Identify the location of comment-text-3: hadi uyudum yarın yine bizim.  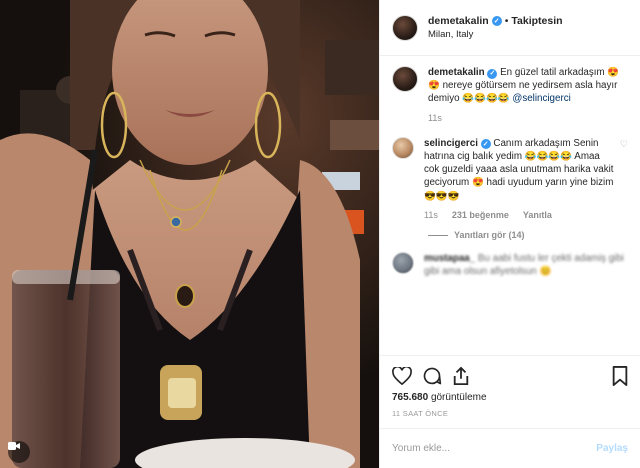
(550, 183).